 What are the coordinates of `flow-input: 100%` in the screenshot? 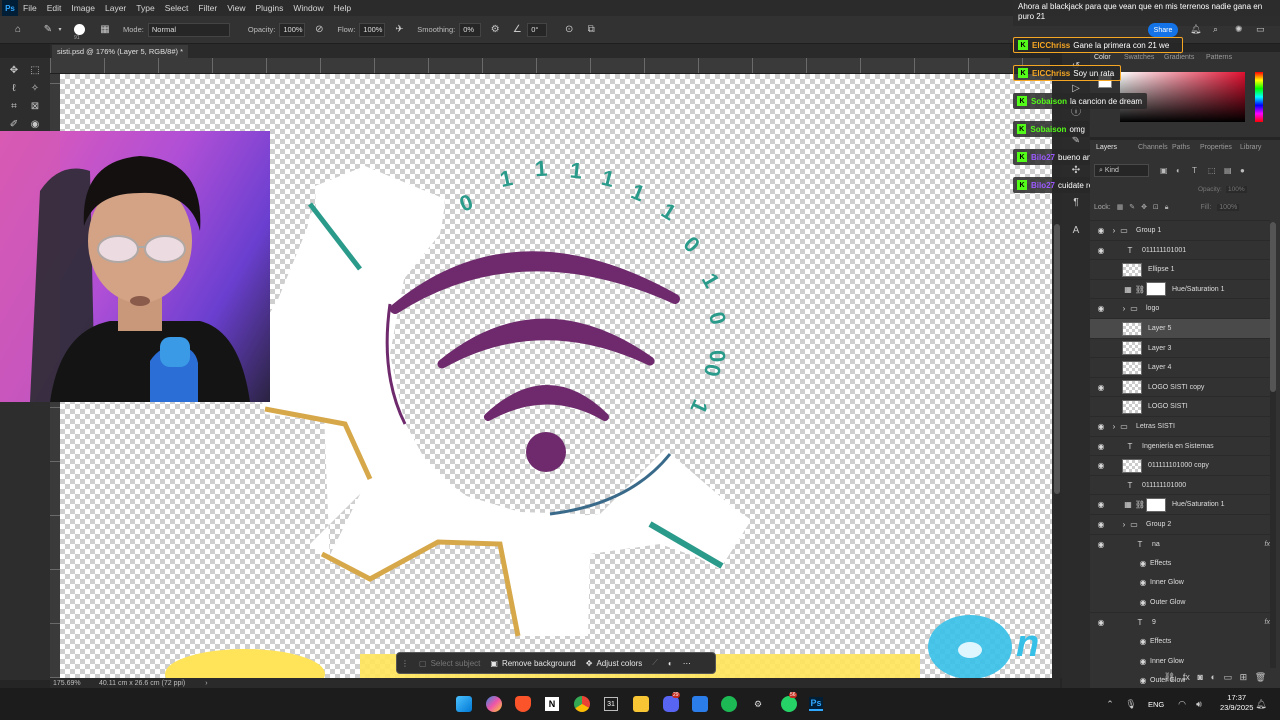 It's located at (372, 29).